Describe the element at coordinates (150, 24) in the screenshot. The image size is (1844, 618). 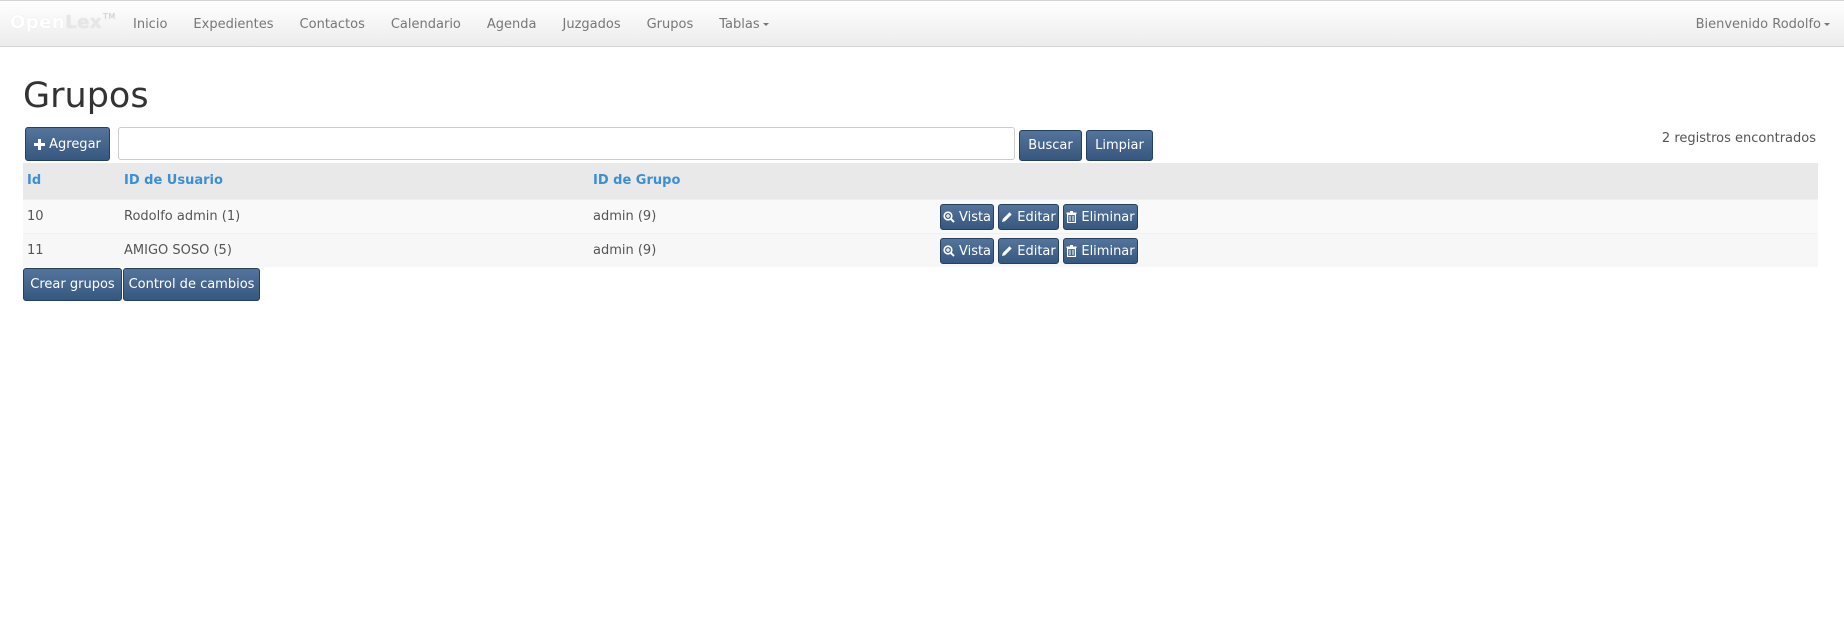
I see `nav-item-inicio: Inicio` at that location.